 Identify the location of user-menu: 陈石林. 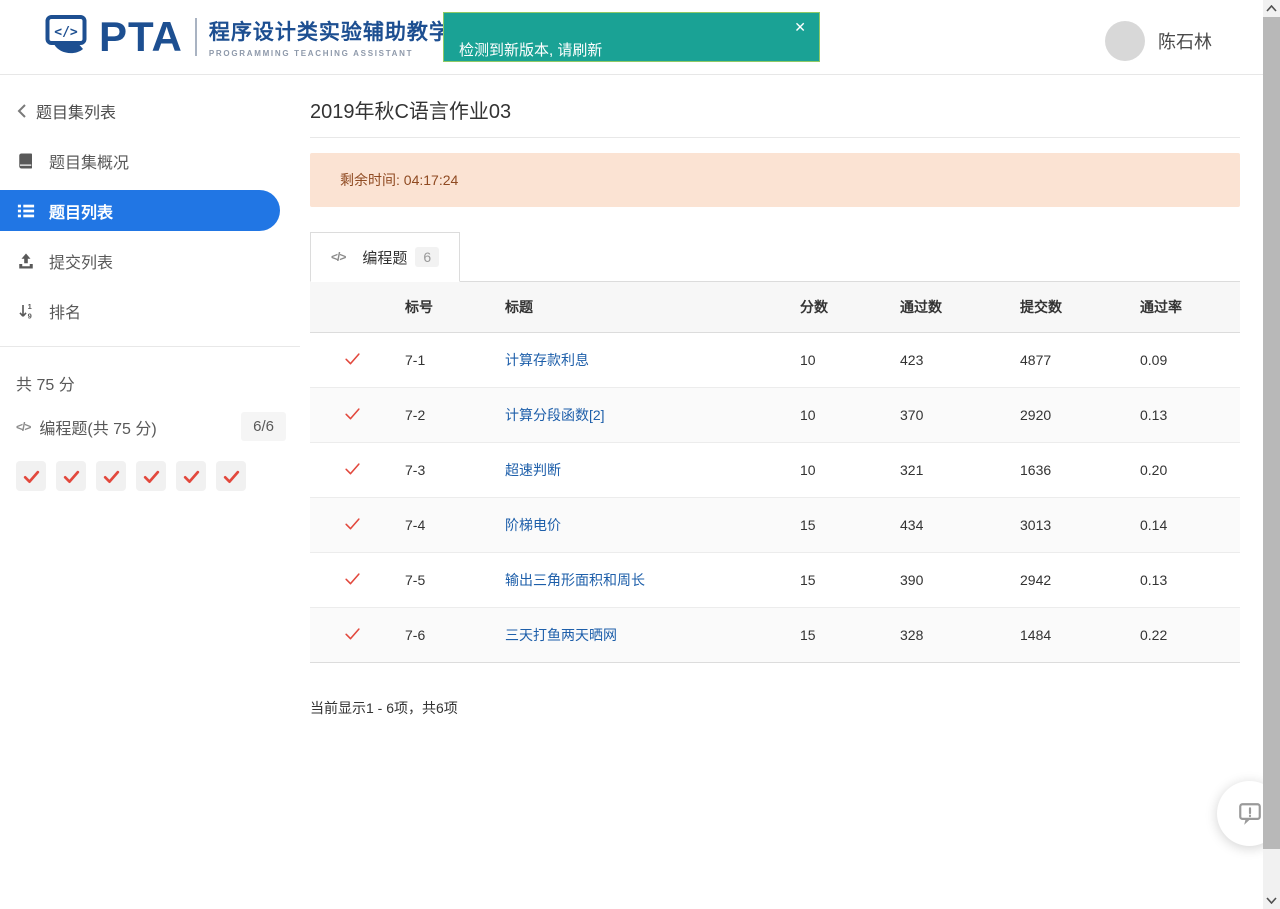
(1158, 41).